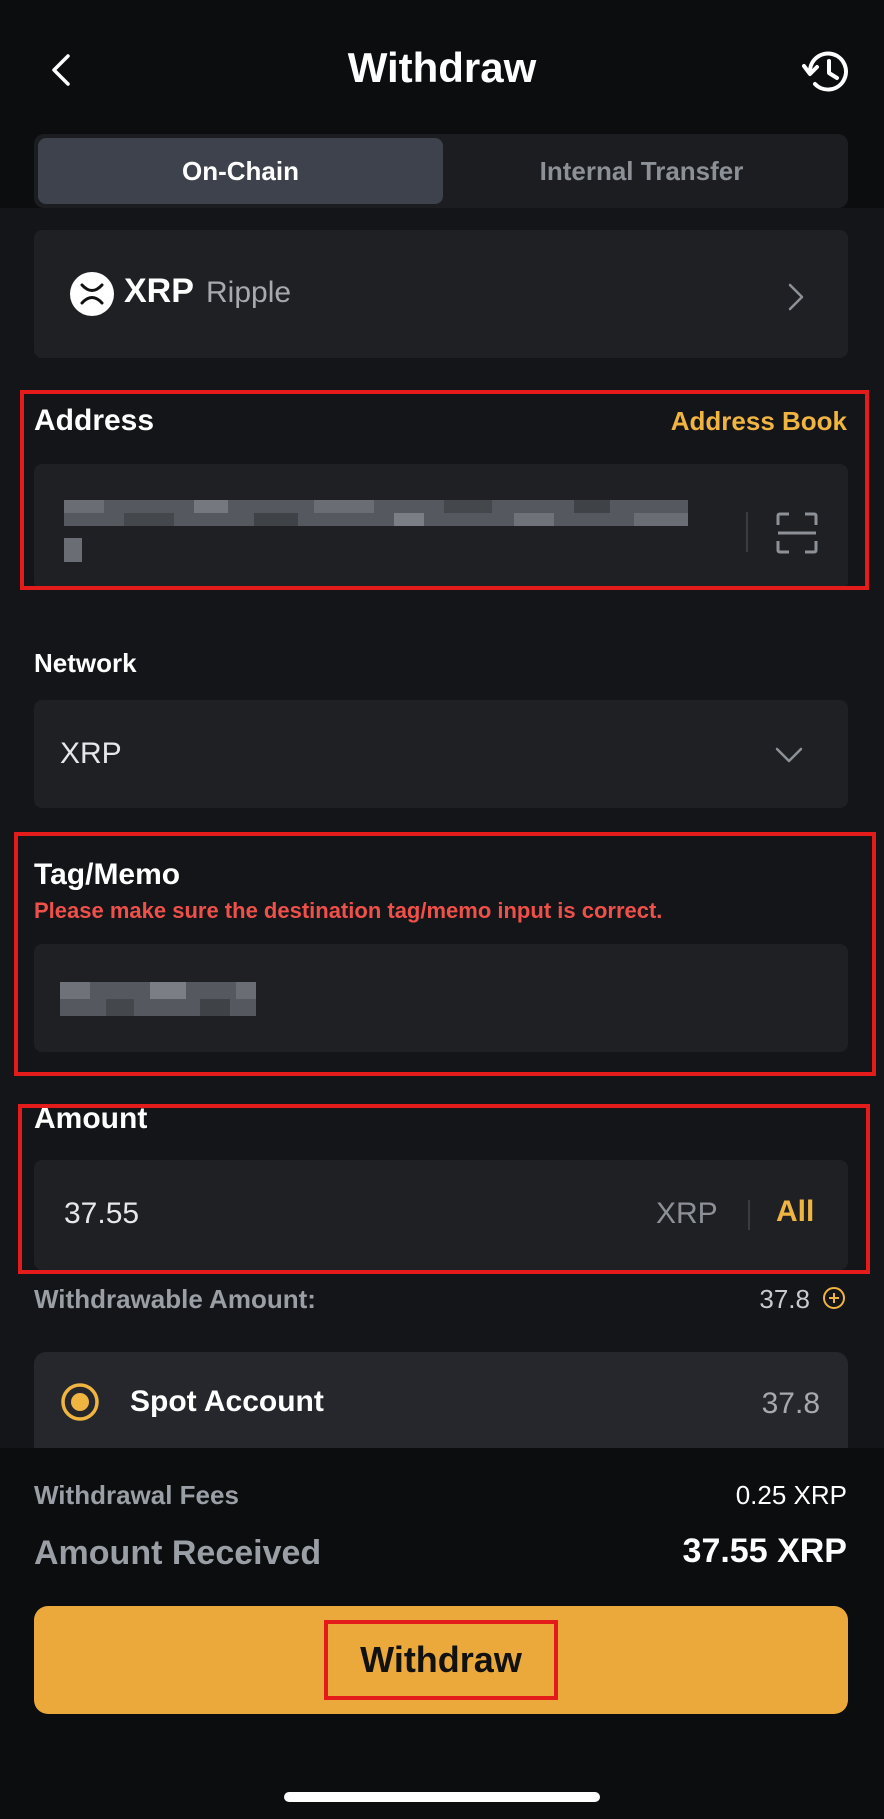 This screenshot has width=884, height=1819. I want to click on withdraw-type-tabs: On-Chain Internal Transfer, so click(441, 171).